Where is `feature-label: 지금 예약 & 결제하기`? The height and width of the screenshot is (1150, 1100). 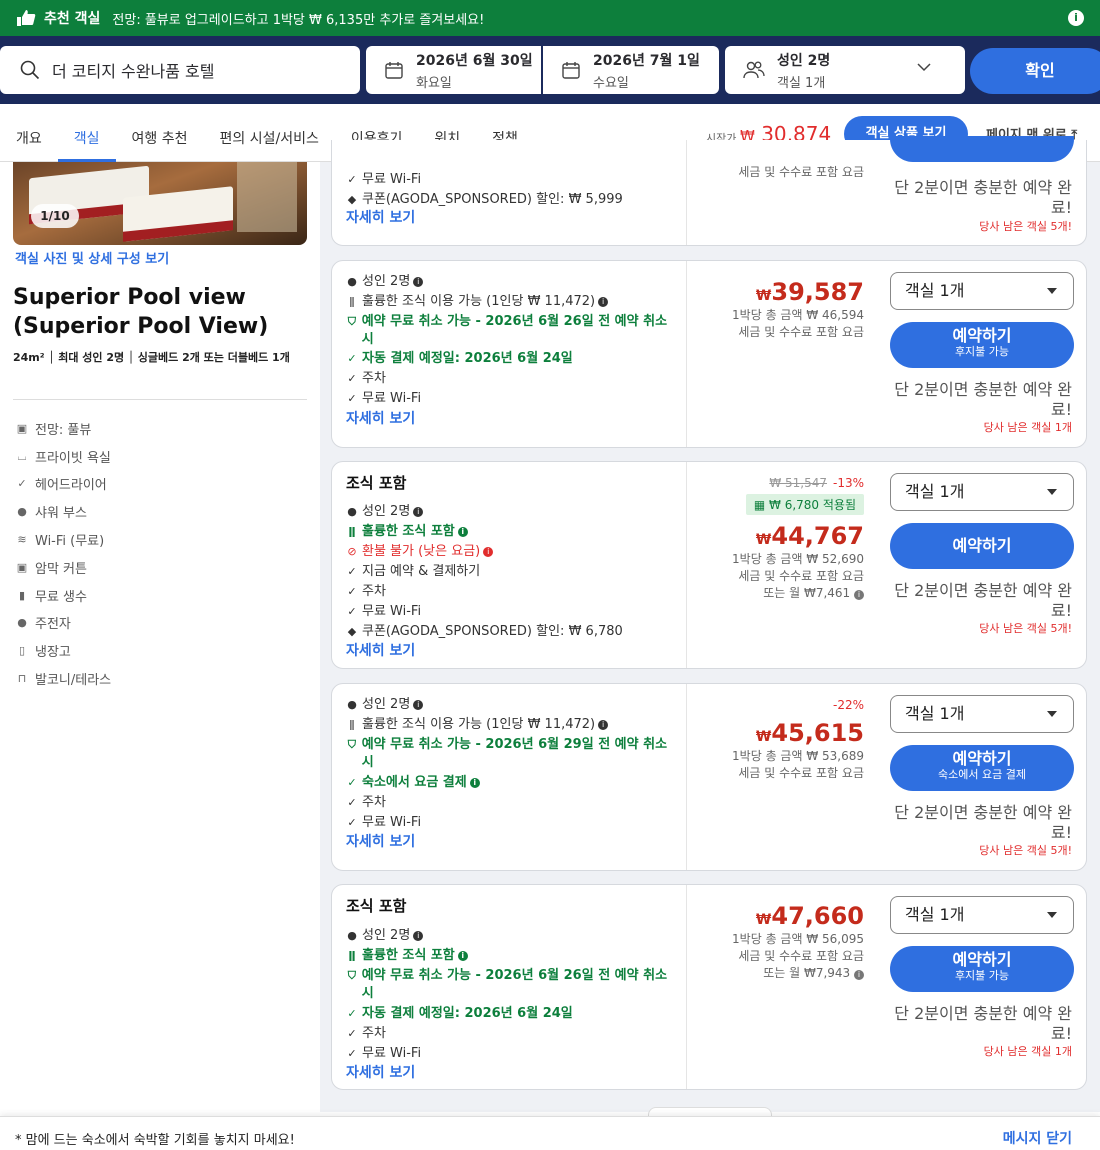
feature-label: 지금 예약 & 결제하기 is located at coordinates (421, 571).